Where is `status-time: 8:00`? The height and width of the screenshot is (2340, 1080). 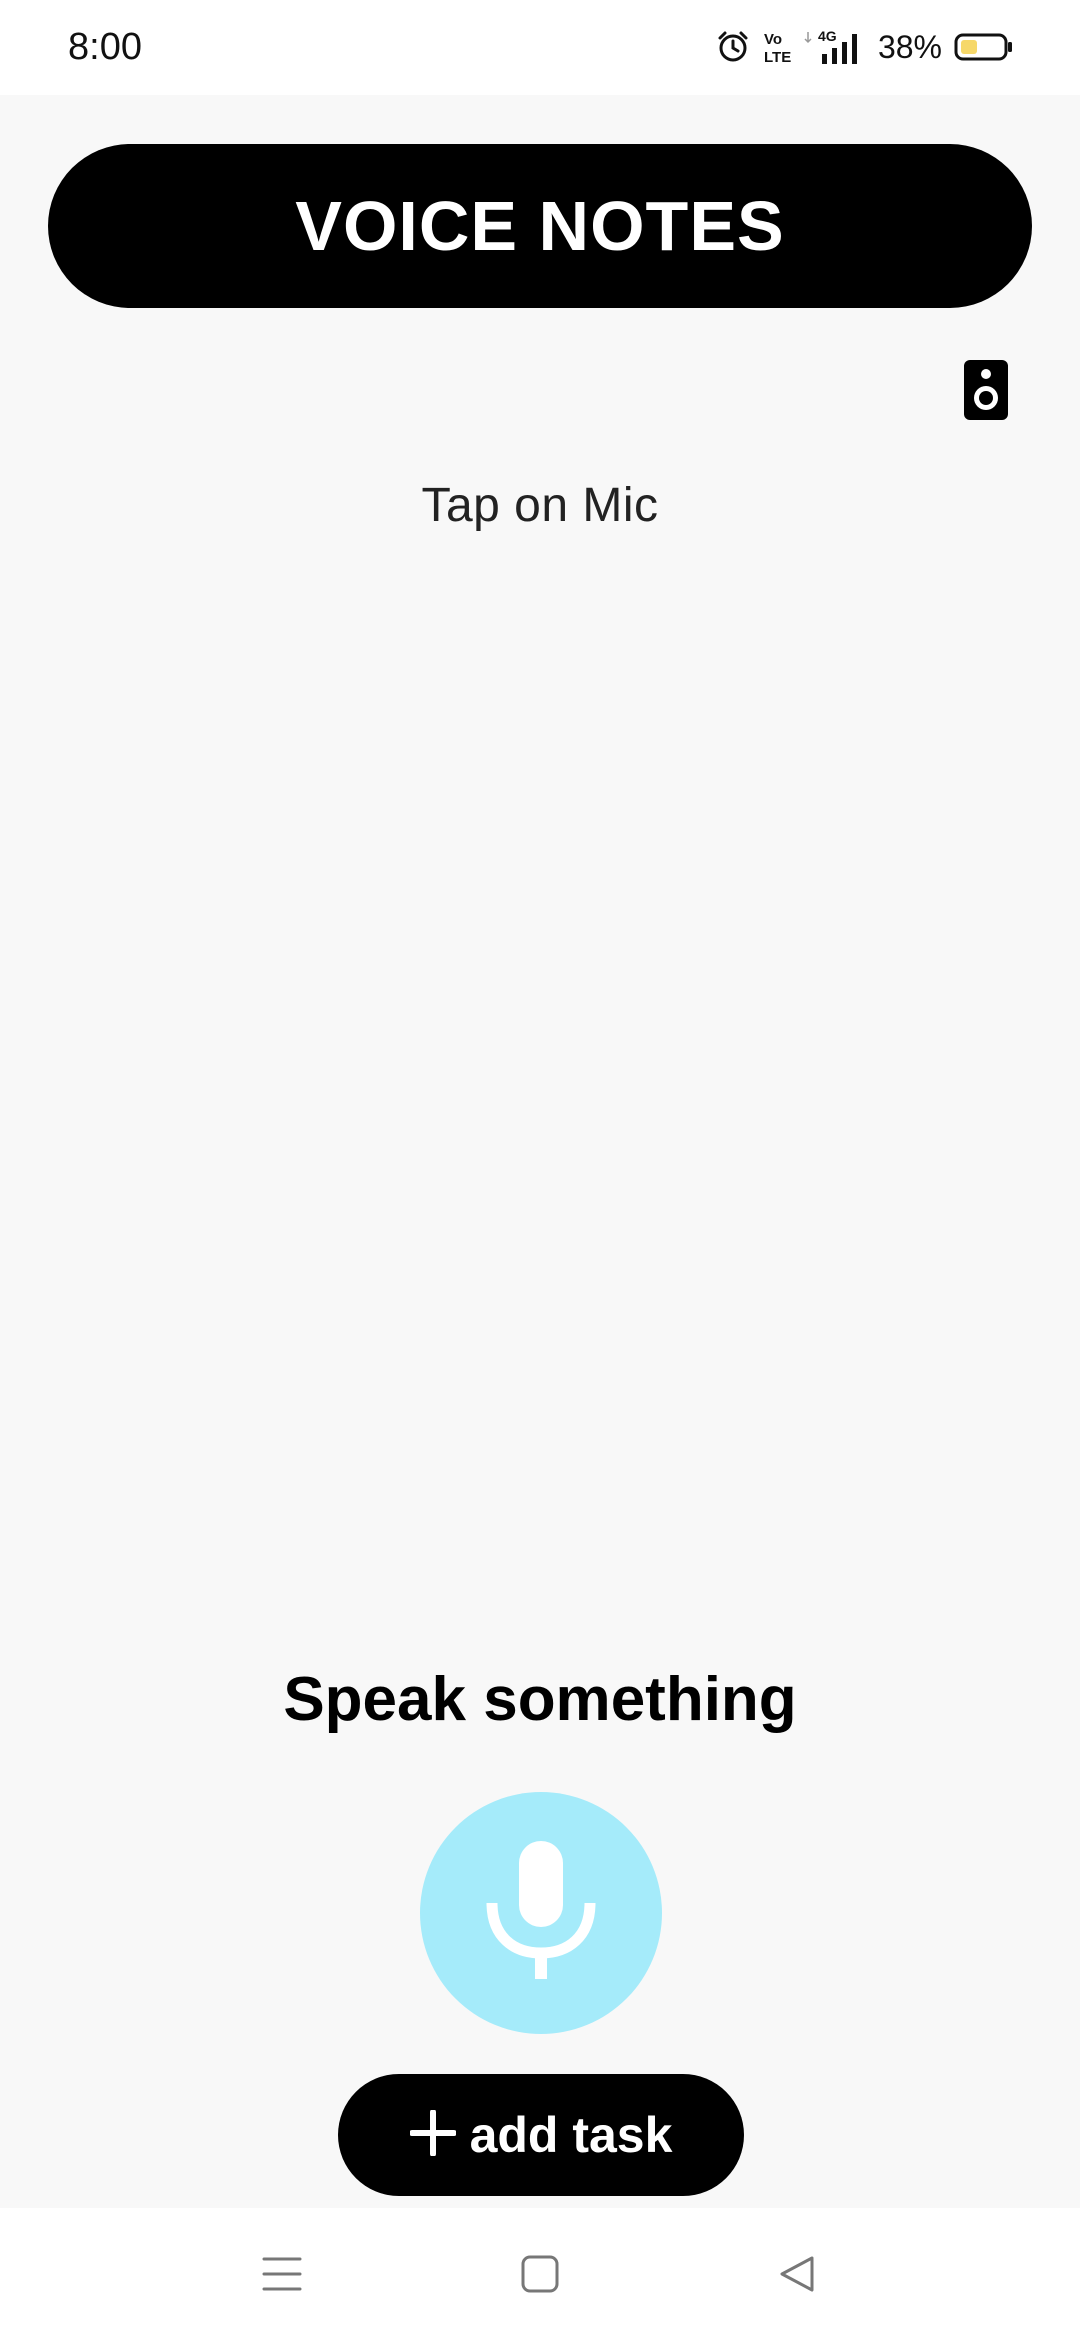
status-time: 8:00 is located at coordinates (105, 47).